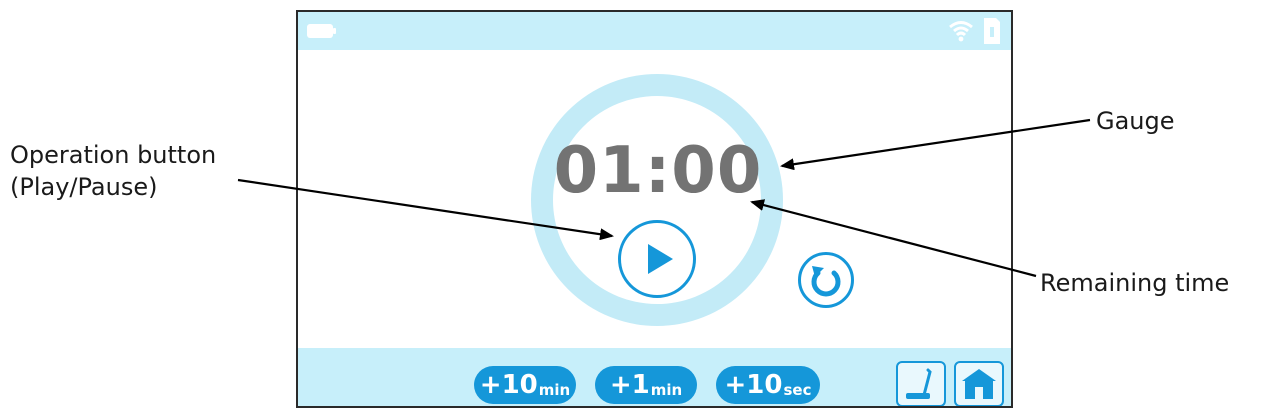  What do you see at coordinates (893, 238) in the screenshot?
I see `arrow-remaining-time` at bounding box center [893, 238].